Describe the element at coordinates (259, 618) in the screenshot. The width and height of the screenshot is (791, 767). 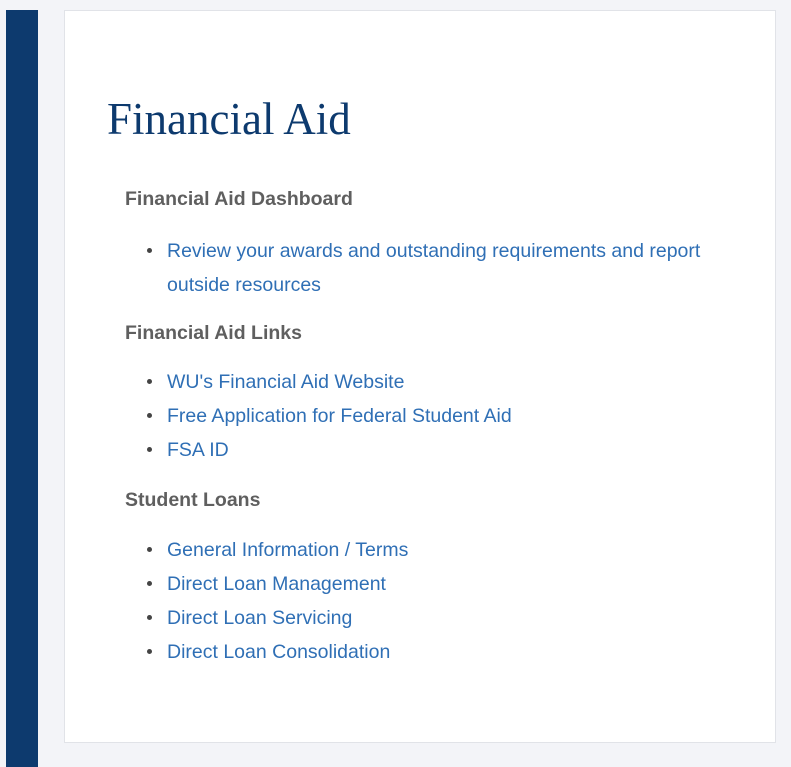
I see `direct-loan-servicing-link: Direct Loan Servicing` at that location.